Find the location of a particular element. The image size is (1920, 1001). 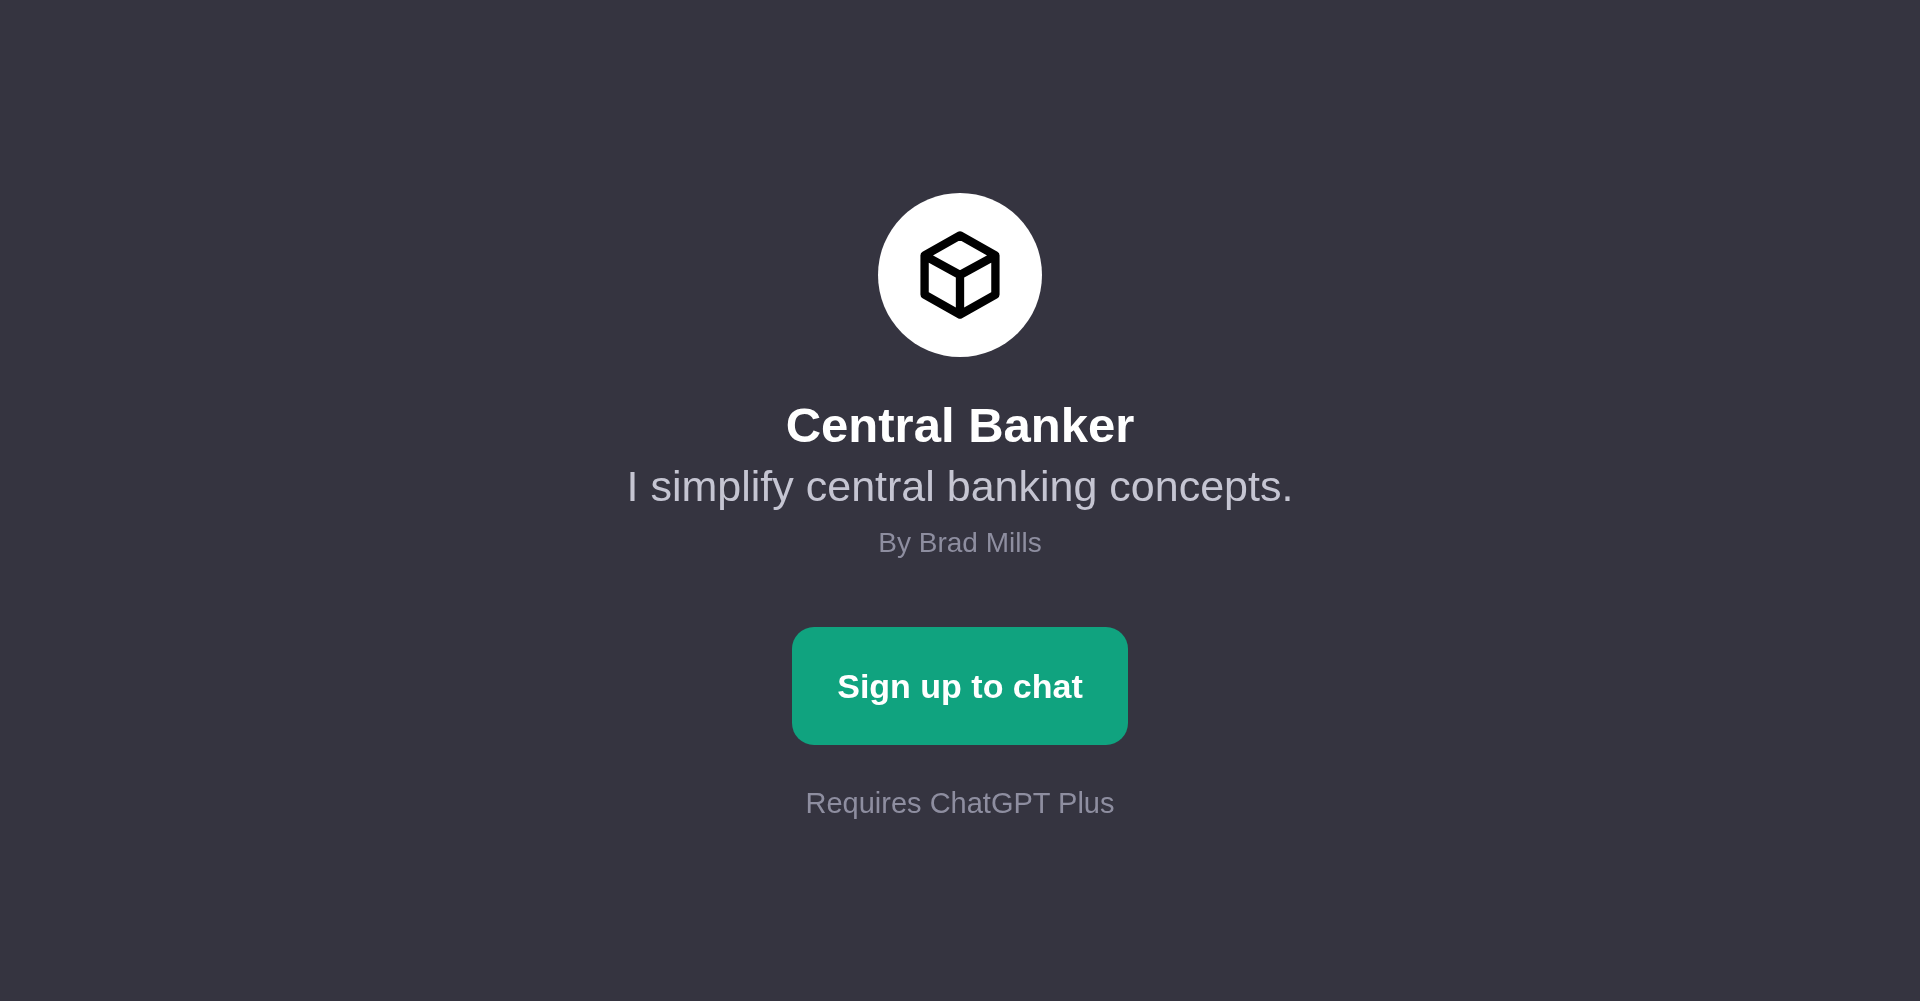

author-text: By Brad Mills is located at coordinates (960, 543).